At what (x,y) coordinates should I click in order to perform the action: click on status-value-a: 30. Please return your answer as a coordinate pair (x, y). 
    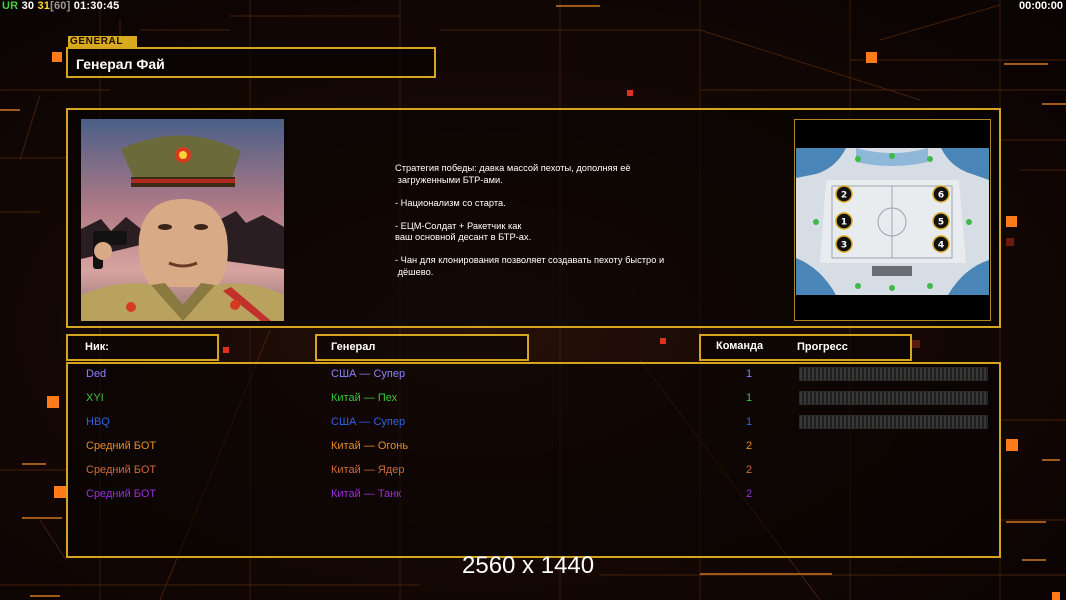
    Looking at the image, I should click on (28, 6).